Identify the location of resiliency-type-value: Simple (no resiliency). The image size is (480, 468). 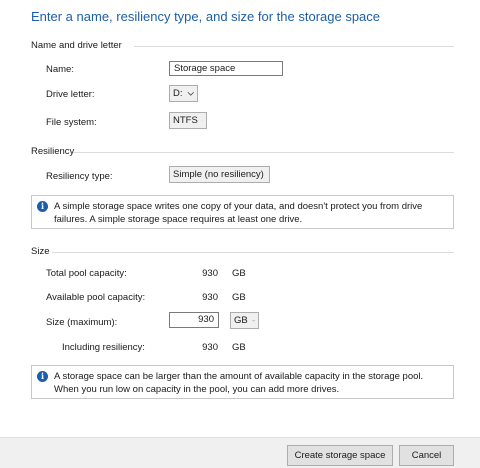
(218, 174).